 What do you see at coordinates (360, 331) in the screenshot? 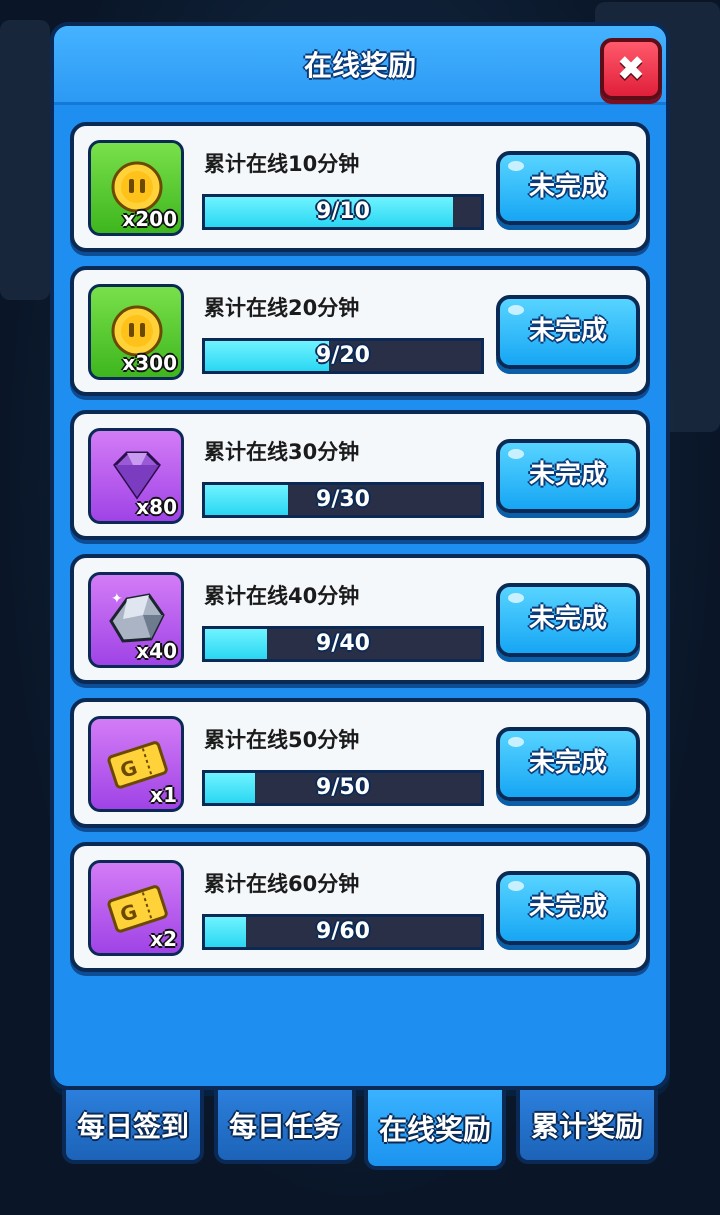
I see `reward-row: x300 累计在线20分钟 9/20 未完成` at bounding box center [360, 331].